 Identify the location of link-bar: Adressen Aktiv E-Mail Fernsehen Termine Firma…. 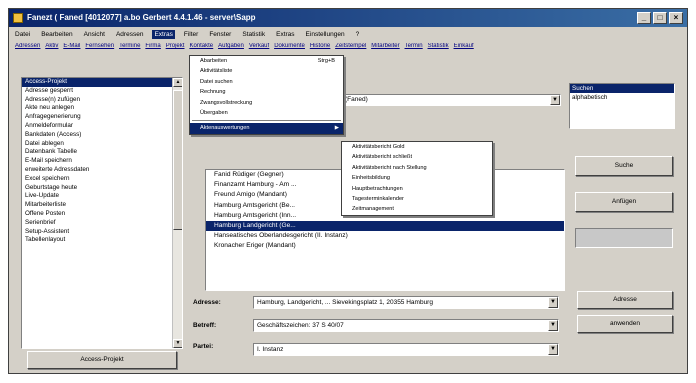
(348, 48).